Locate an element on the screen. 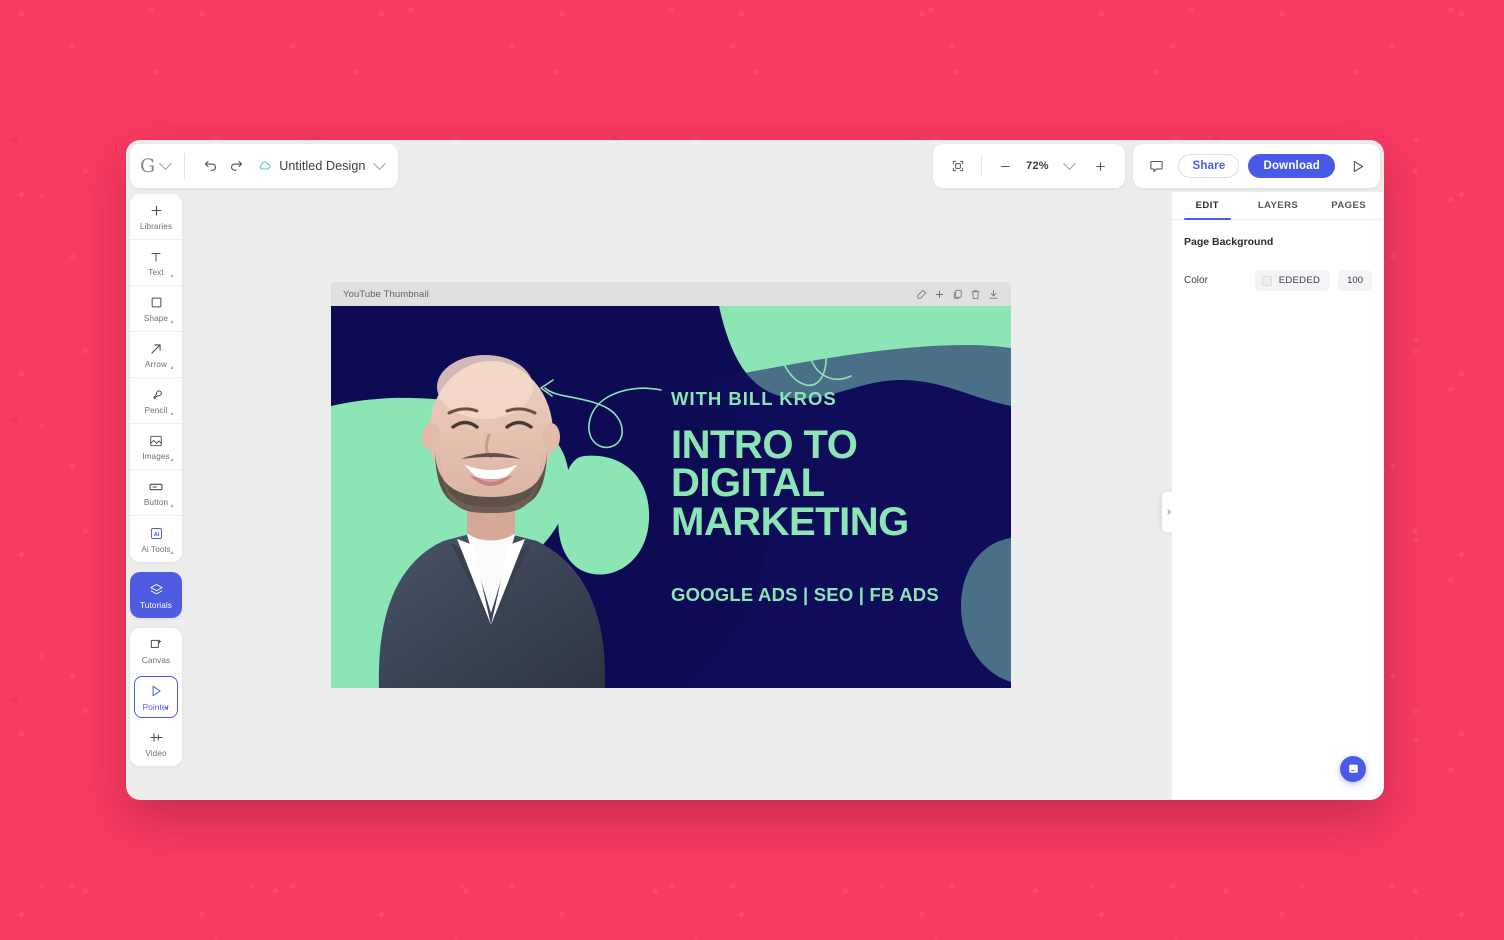 This screenshot has height=940, width=1504. comment-bubble-icon is located at coordinates (1156, 166).